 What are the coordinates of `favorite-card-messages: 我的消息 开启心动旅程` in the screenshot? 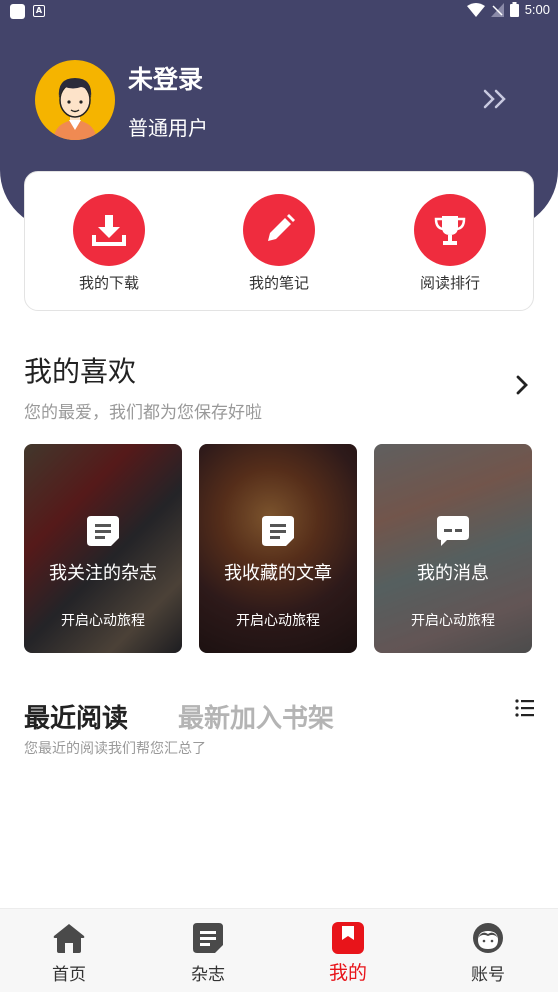 It's located at (453, 548).